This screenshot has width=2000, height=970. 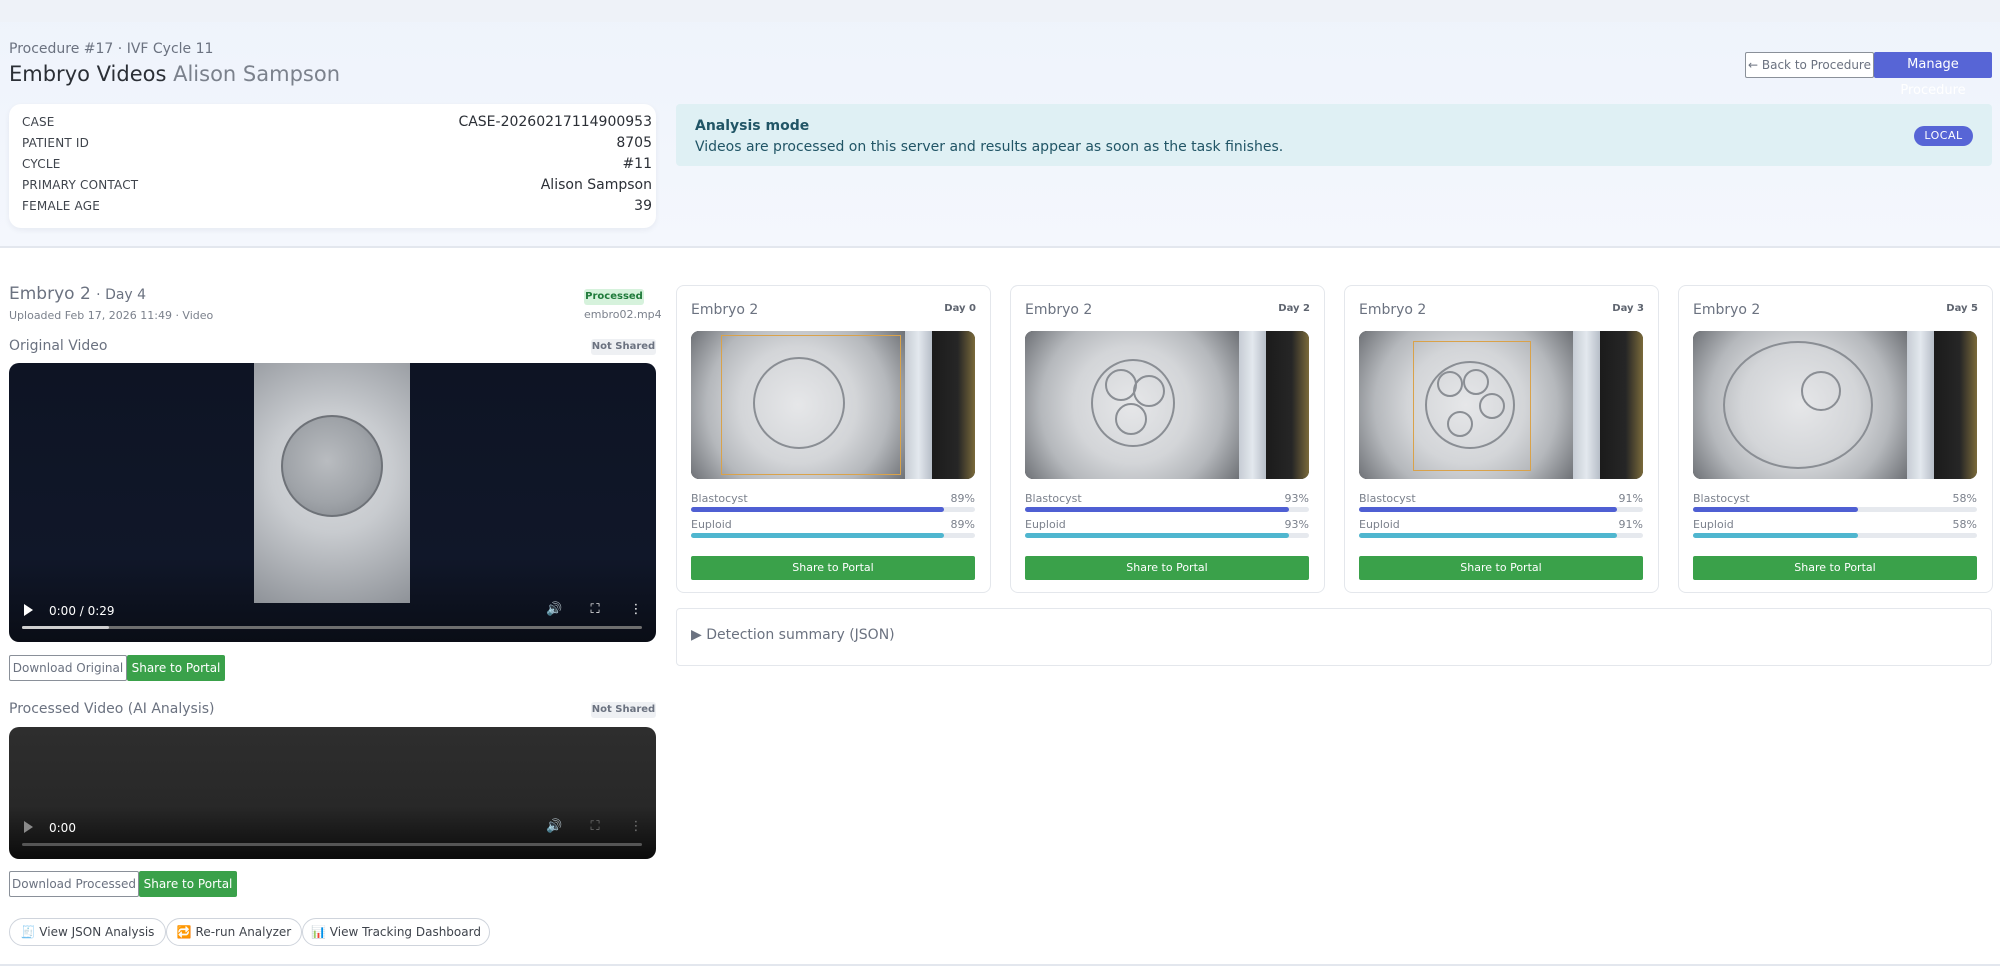 What do you see at coordinates (1149, 391) in the screenshot?
I see `embryo-blastomere` at bounding box center [1149, 391].